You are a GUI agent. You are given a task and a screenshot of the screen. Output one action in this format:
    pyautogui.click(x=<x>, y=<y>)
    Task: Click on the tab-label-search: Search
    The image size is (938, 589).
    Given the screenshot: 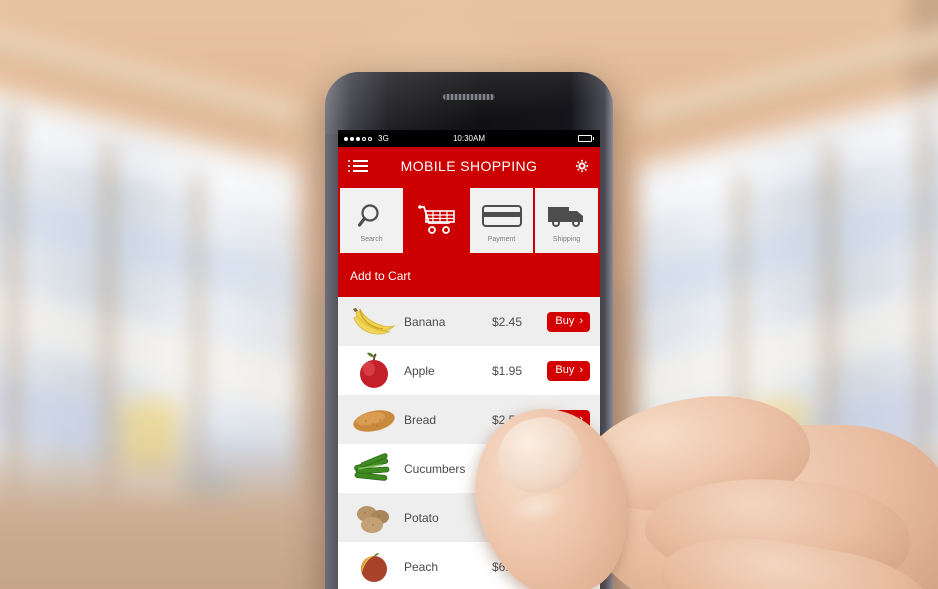 What is the action you would take?
    pyautogui.click(x=371, y=239)
    